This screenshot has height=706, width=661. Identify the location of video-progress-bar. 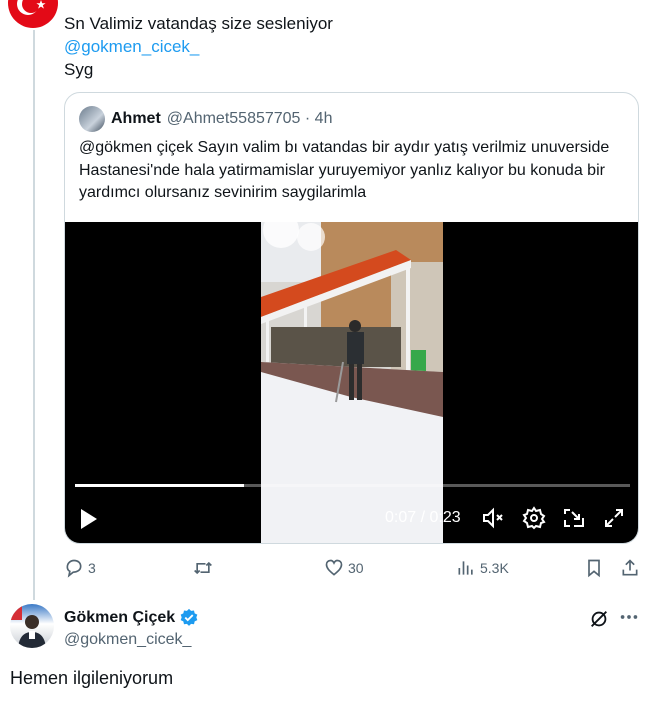
(352, 485).